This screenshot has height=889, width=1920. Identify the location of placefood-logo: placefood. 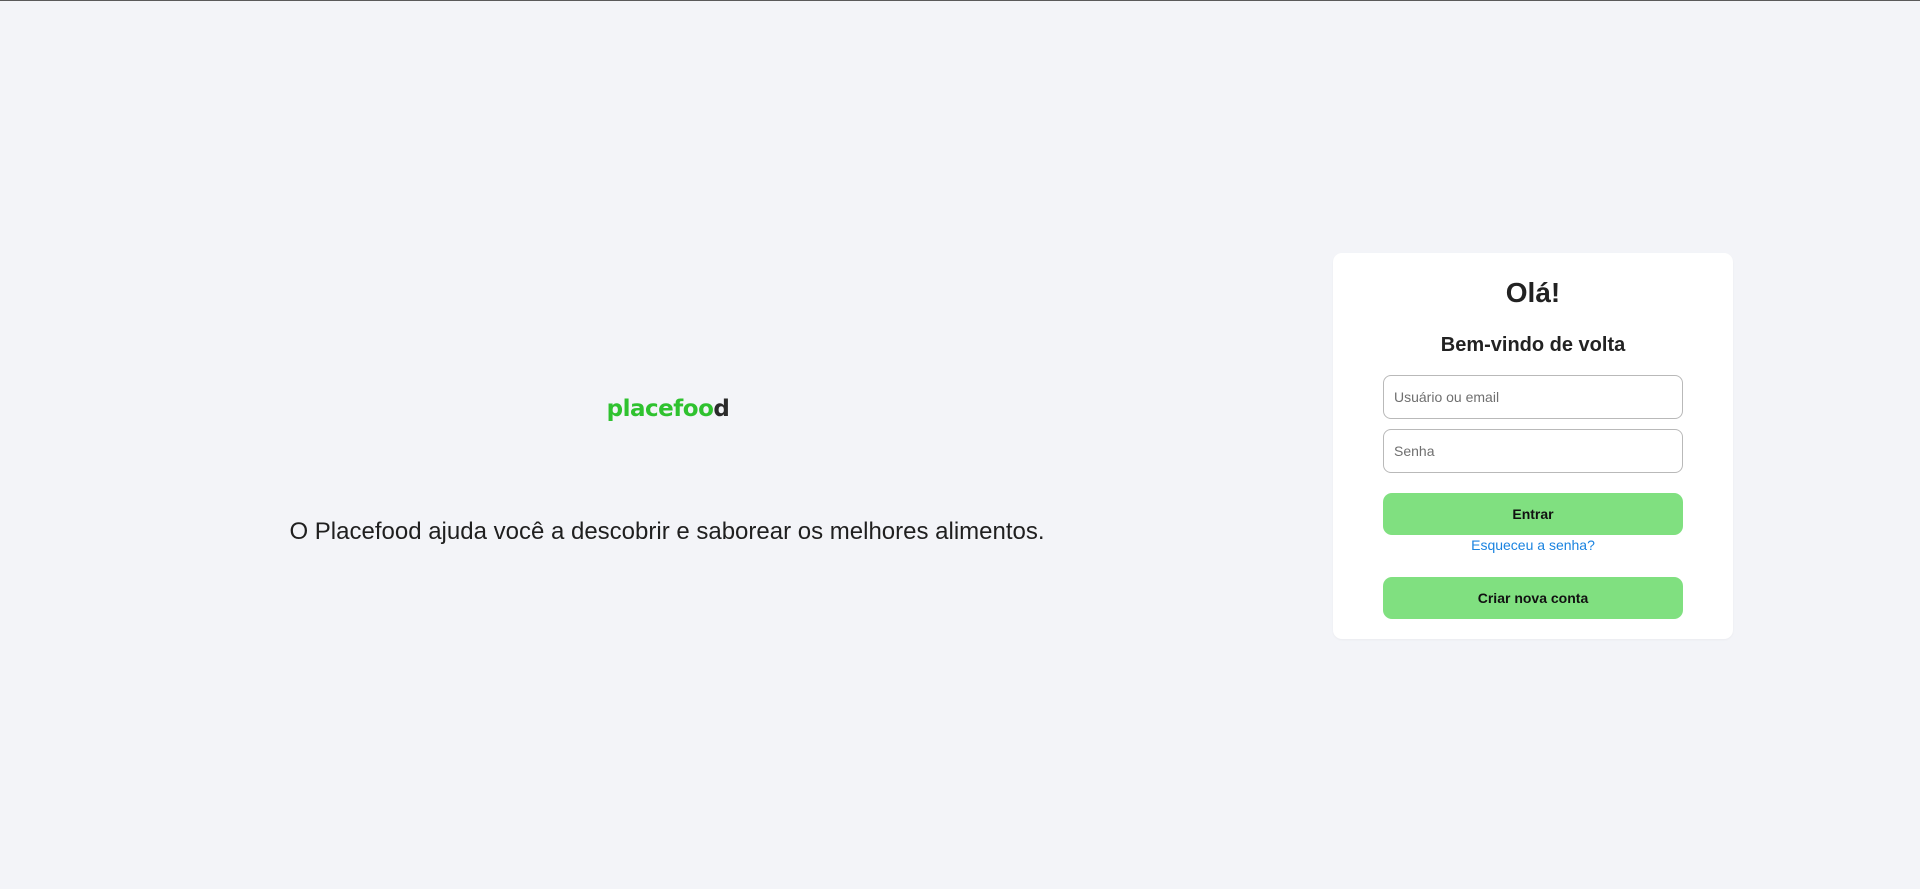
(668, 409).